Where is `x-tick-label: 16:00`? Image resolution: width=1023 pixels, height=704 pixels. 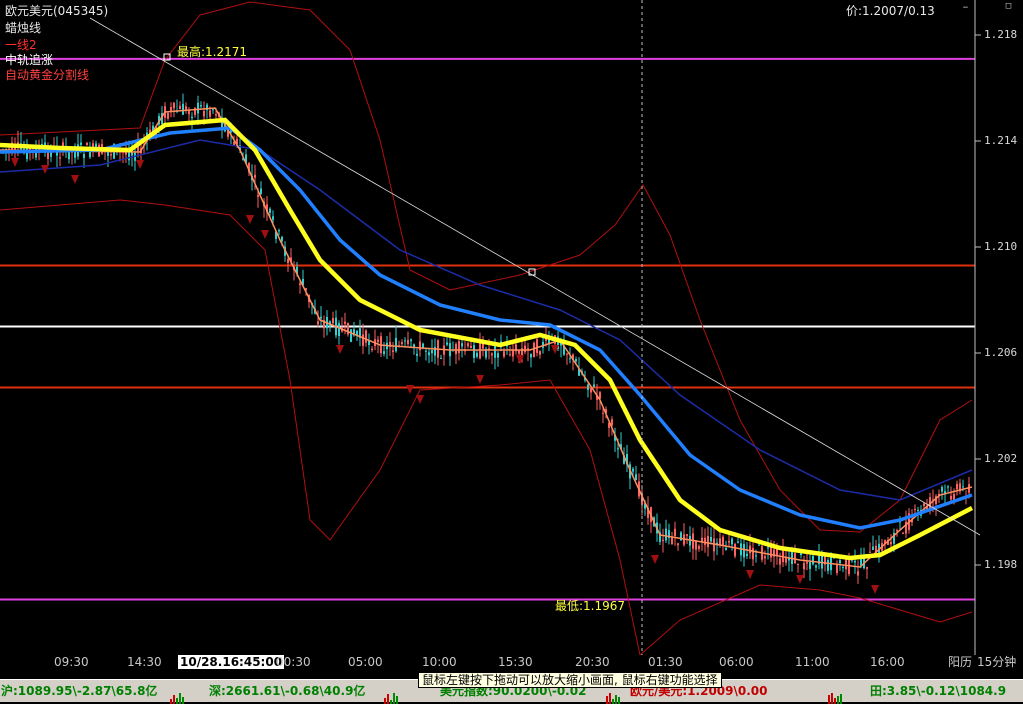
x-tick-label: 16:00 is located at coordinates (887, 662).